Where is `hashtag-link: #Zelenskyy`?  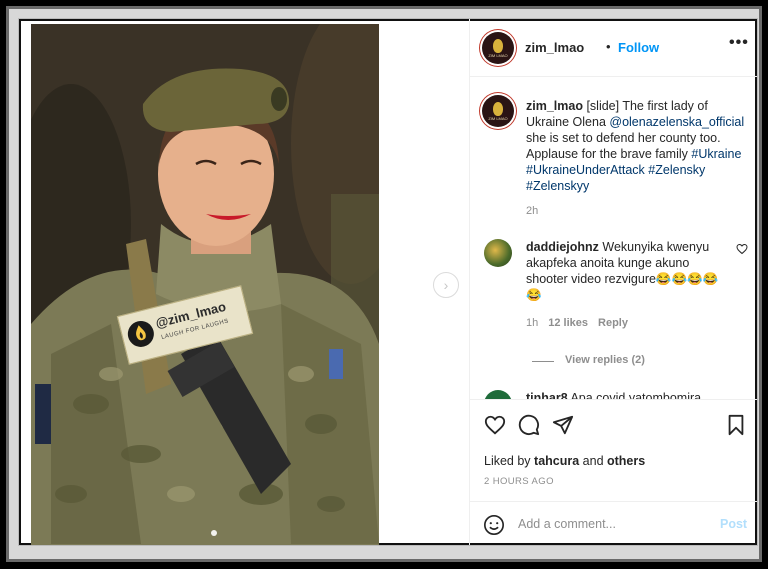
hashtag-link: #Zelenskyy is located at coordinates (557, 186).